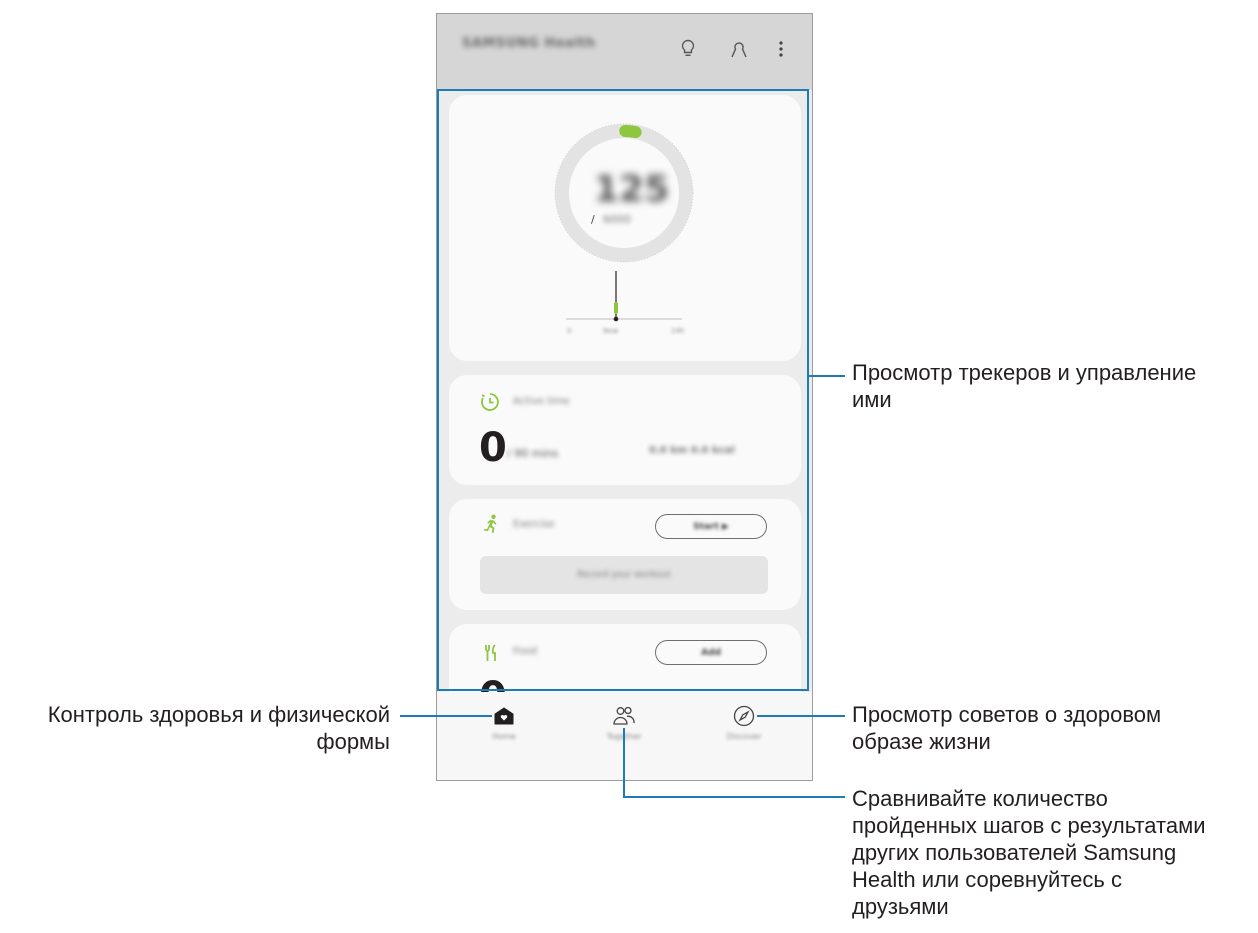 Image resolution: width=1258 pixels, height=933 pixels. What do you see at coordinates (987, 879) in the screenshot?
I see `together-callout-line-4: Health или соревнуйтесь с` at bounding box center [987, 879].